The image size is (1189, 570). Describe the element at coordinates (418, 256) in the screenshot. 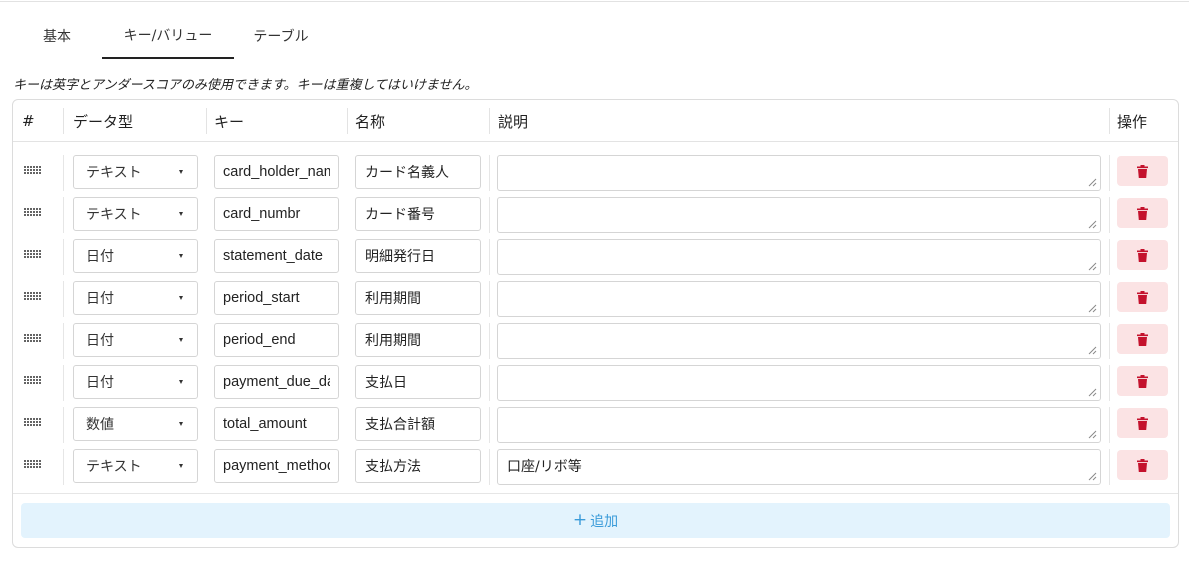

I see `name-input: 明細発行日` at that location.